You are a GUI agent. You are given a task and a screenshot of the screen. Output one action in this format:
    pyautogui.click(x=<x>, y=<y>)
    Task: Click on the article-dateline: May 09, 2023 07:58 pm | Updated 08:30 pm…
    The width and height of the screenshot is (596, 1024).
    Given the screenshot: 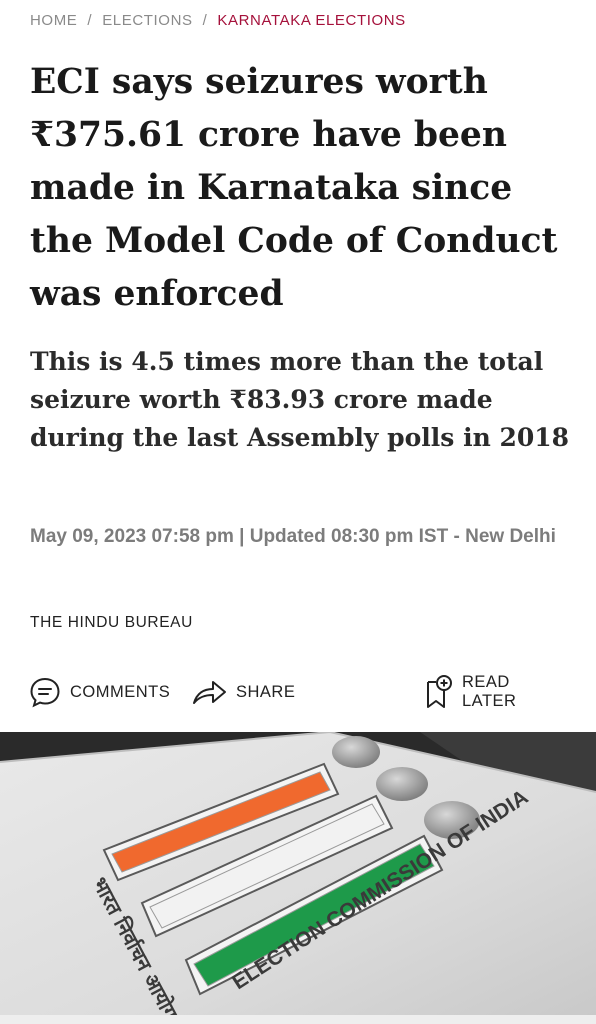 What is the action you would take?
    pyautogui.click(x=293, y=536)
    